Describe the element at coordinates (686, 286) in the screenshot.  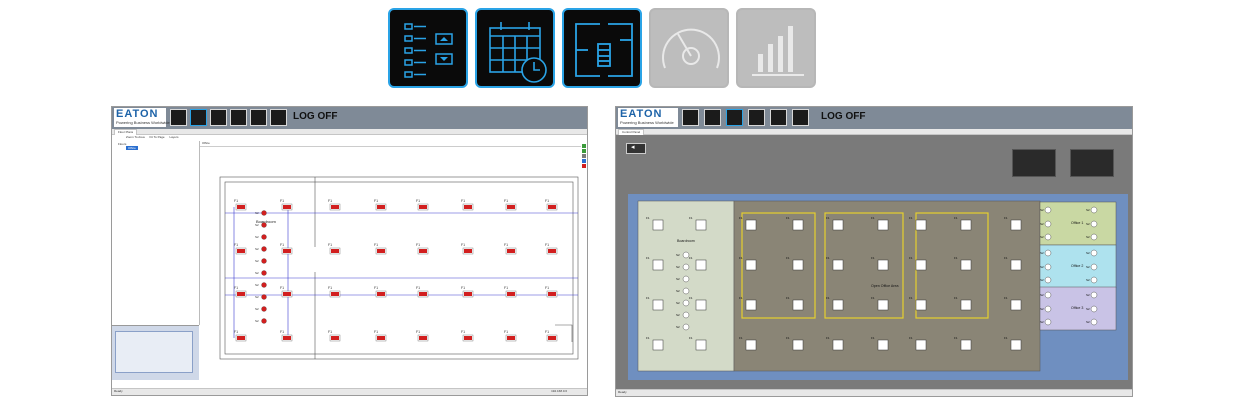
I see `boardroom-zone` at that location.